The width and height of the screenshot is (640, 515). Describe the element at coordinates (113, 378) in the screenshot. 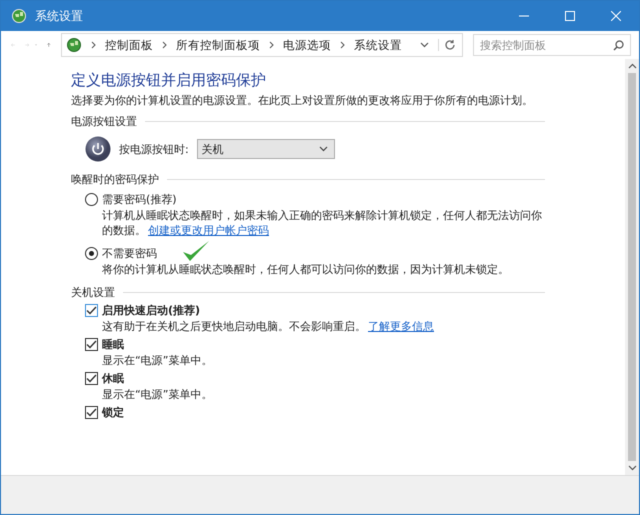

I see `option-label: 休眠` at that location.